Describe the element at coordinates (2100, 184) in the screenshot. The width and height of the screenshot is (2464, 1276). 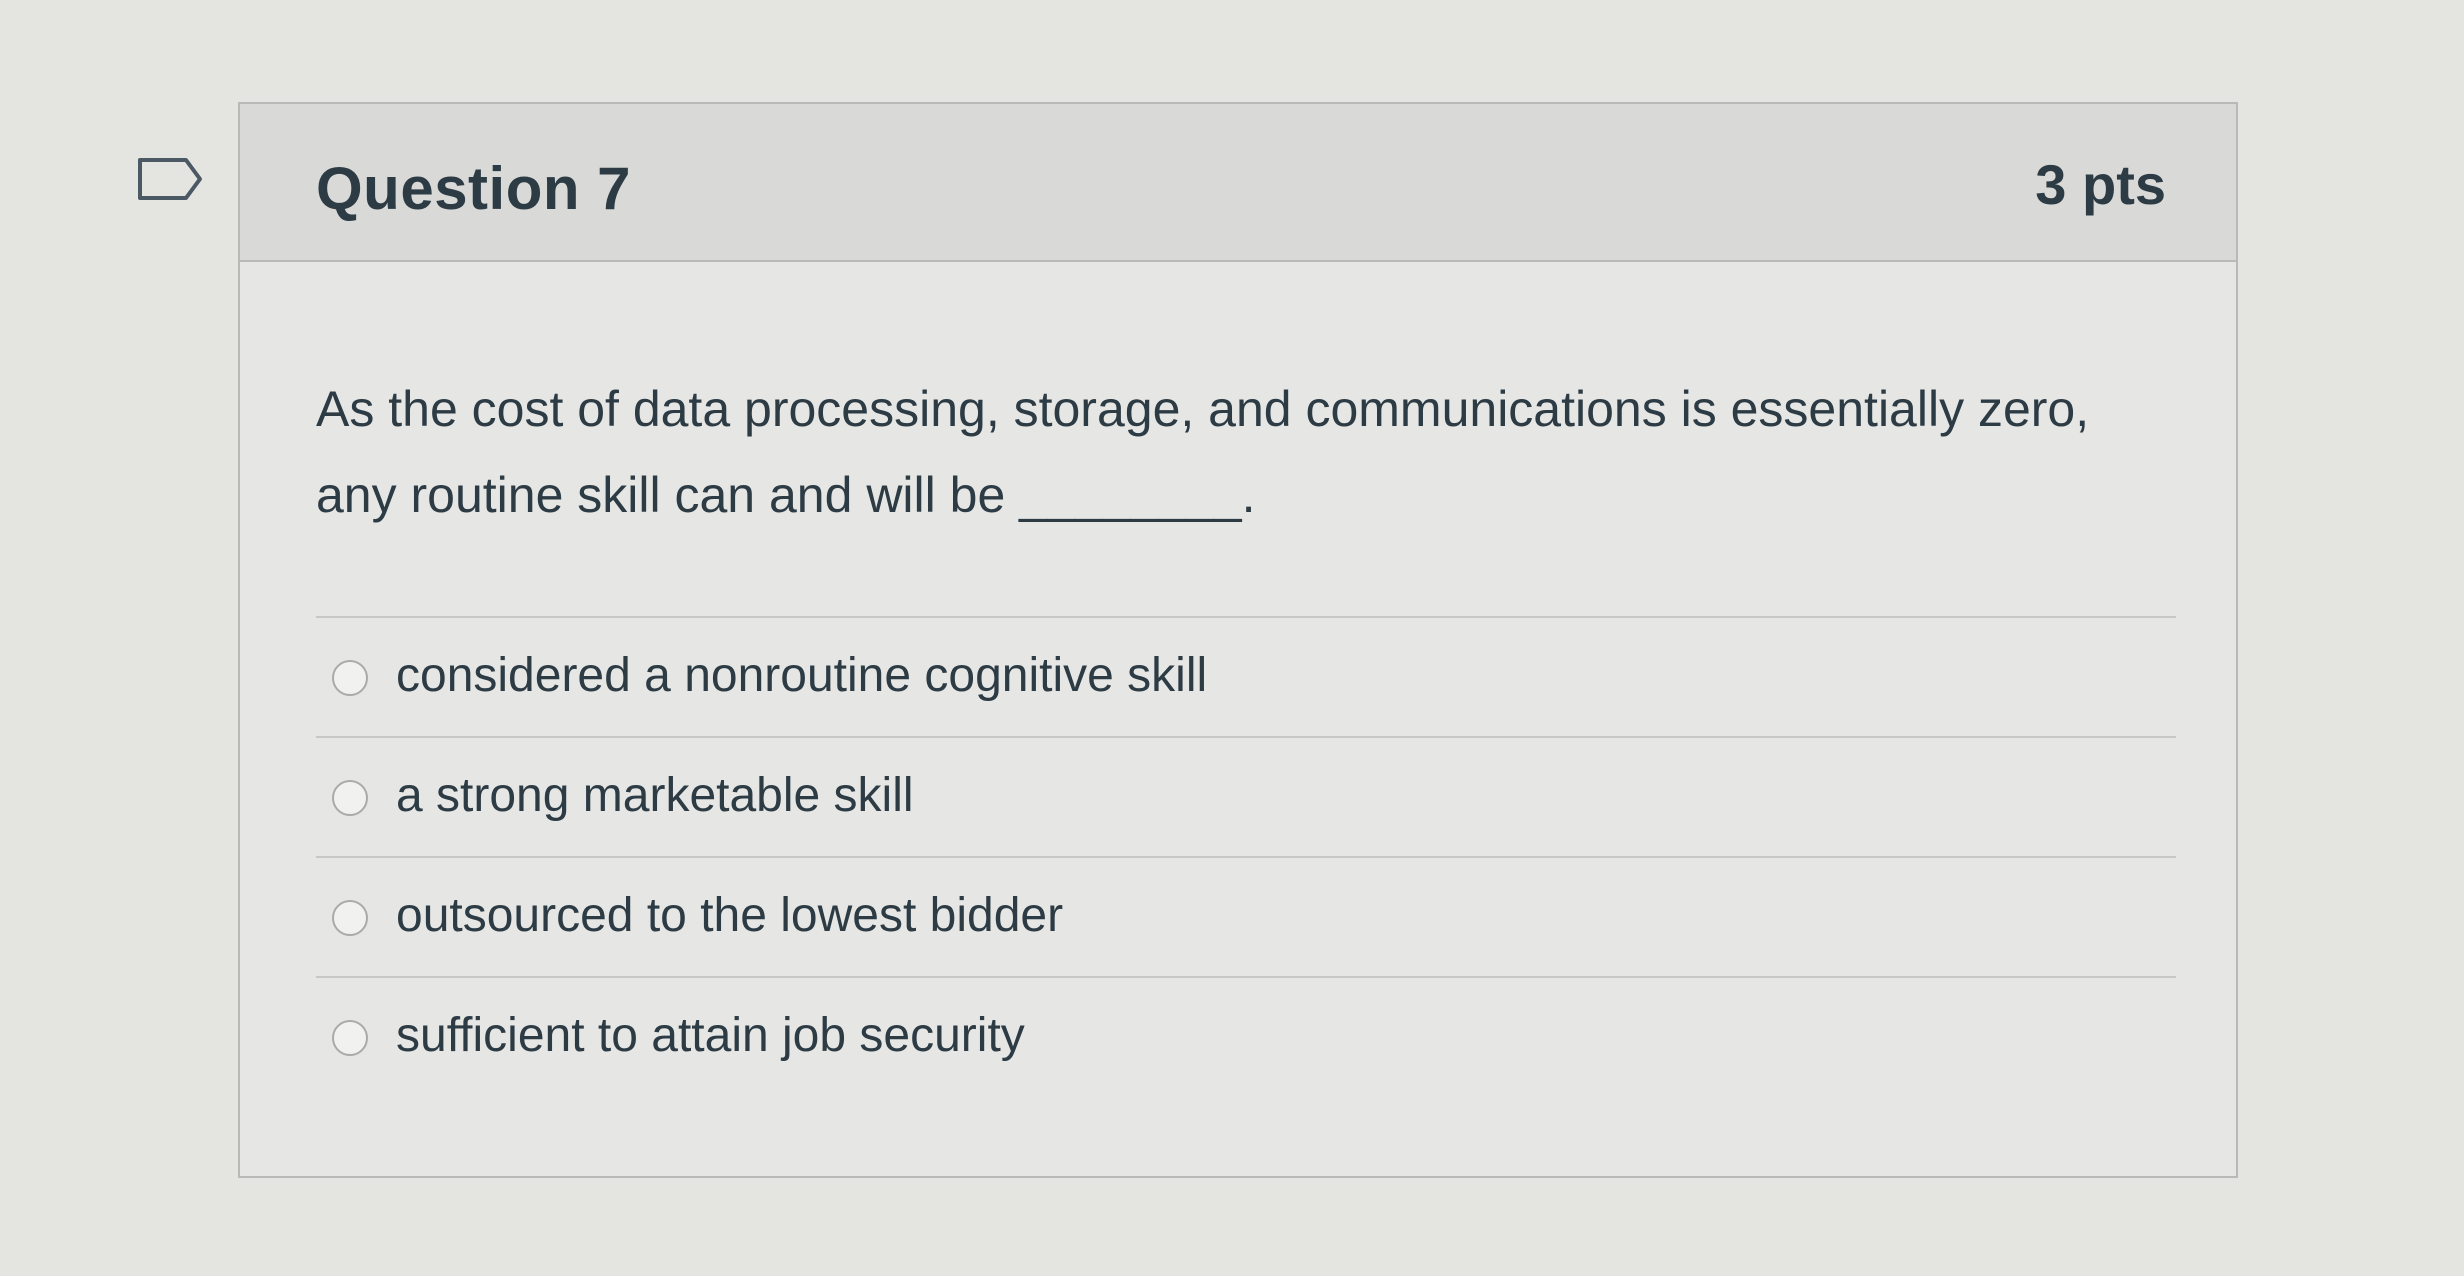
I see `question-points: 3 pts` at that location.